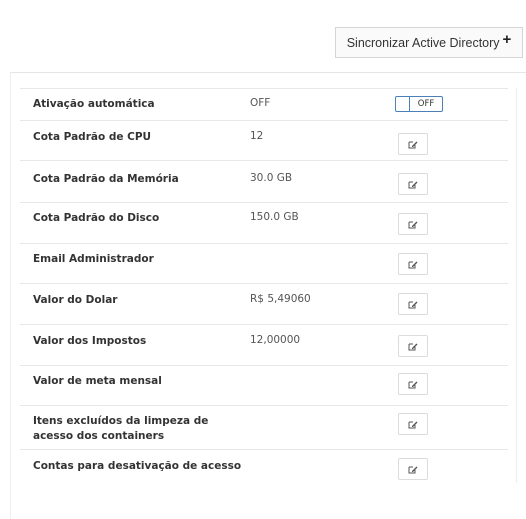 This screenshot has height=519, width=526. I want to click on settings-row-disco: Cota Padrão do Disco 150.0 GB, so click(264, 223).